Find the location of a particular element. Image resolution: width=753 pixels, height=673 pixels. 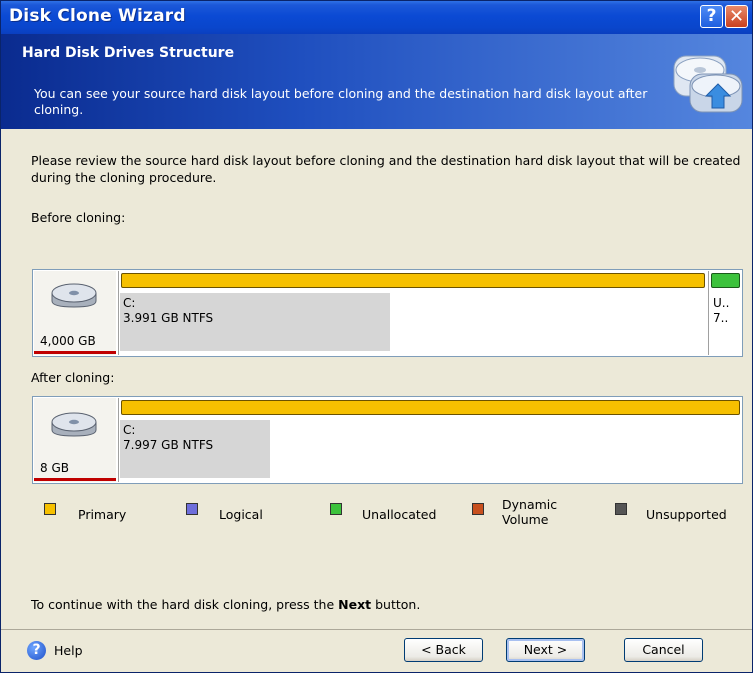

before-disk-cell: 4,000 GB is located at coordinates (75, 313).